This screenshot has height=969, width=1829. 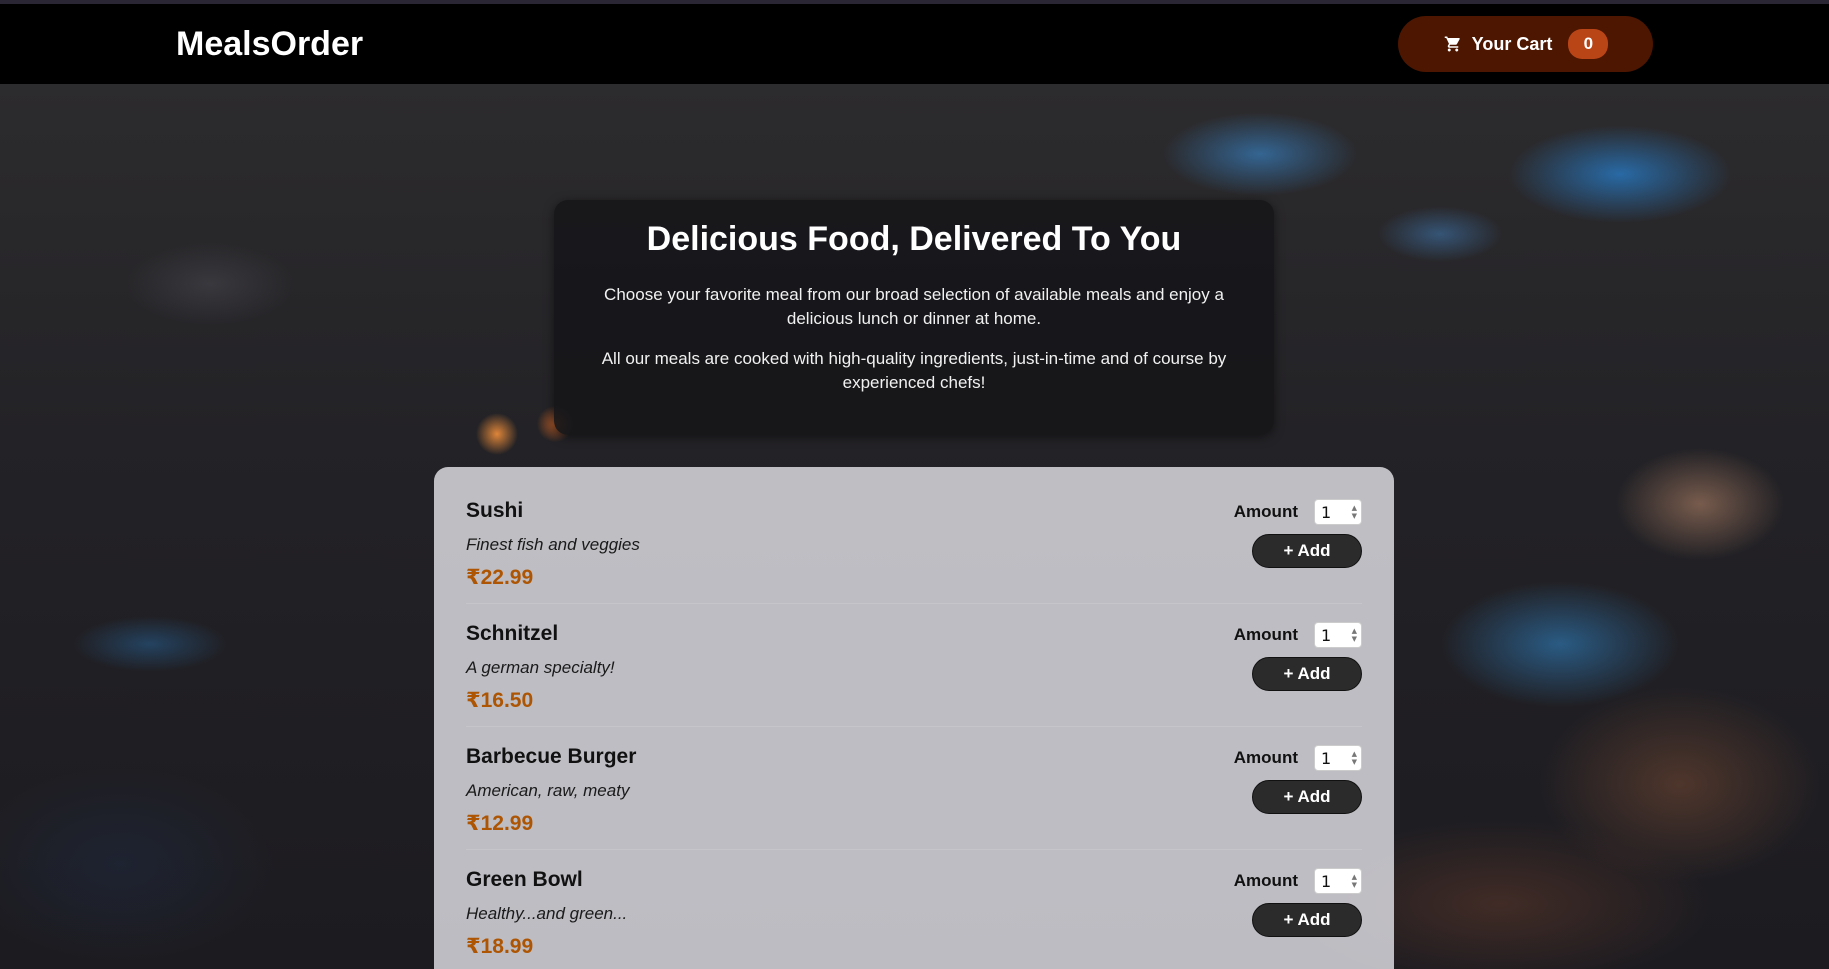 I want to click on meal-name: Barbecue Burger, so click(x=551, y=756).